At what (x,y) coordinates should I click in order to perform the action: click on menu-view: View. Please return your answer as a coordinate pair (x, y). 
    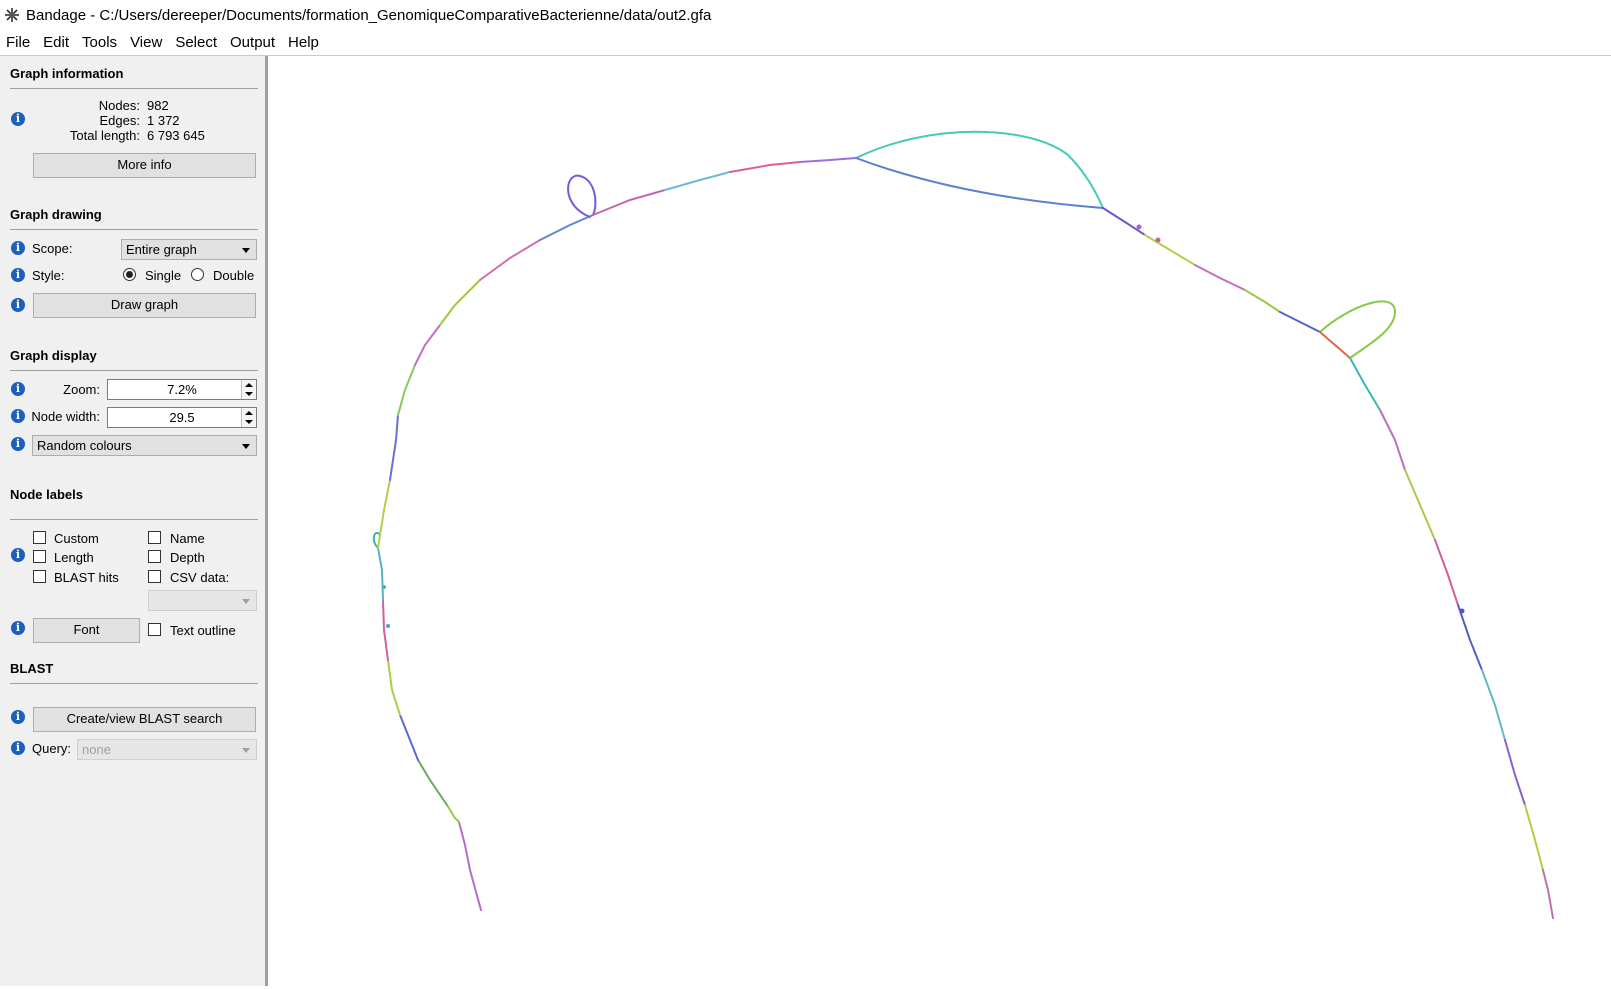
    Looking at the image, I should click on (146, 42).